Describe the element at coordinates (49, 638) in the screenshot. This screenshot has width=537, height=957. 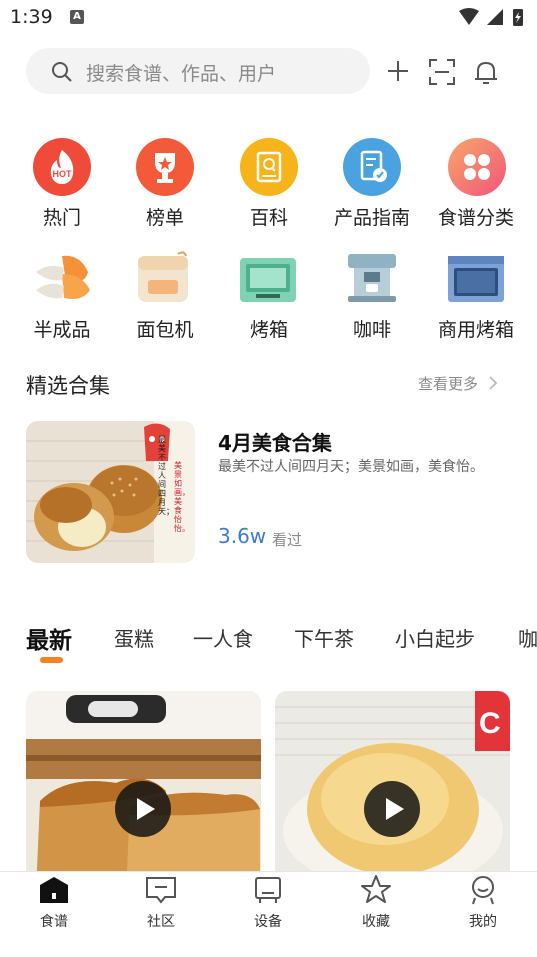
I see `tab-latest: 最新` at that location.